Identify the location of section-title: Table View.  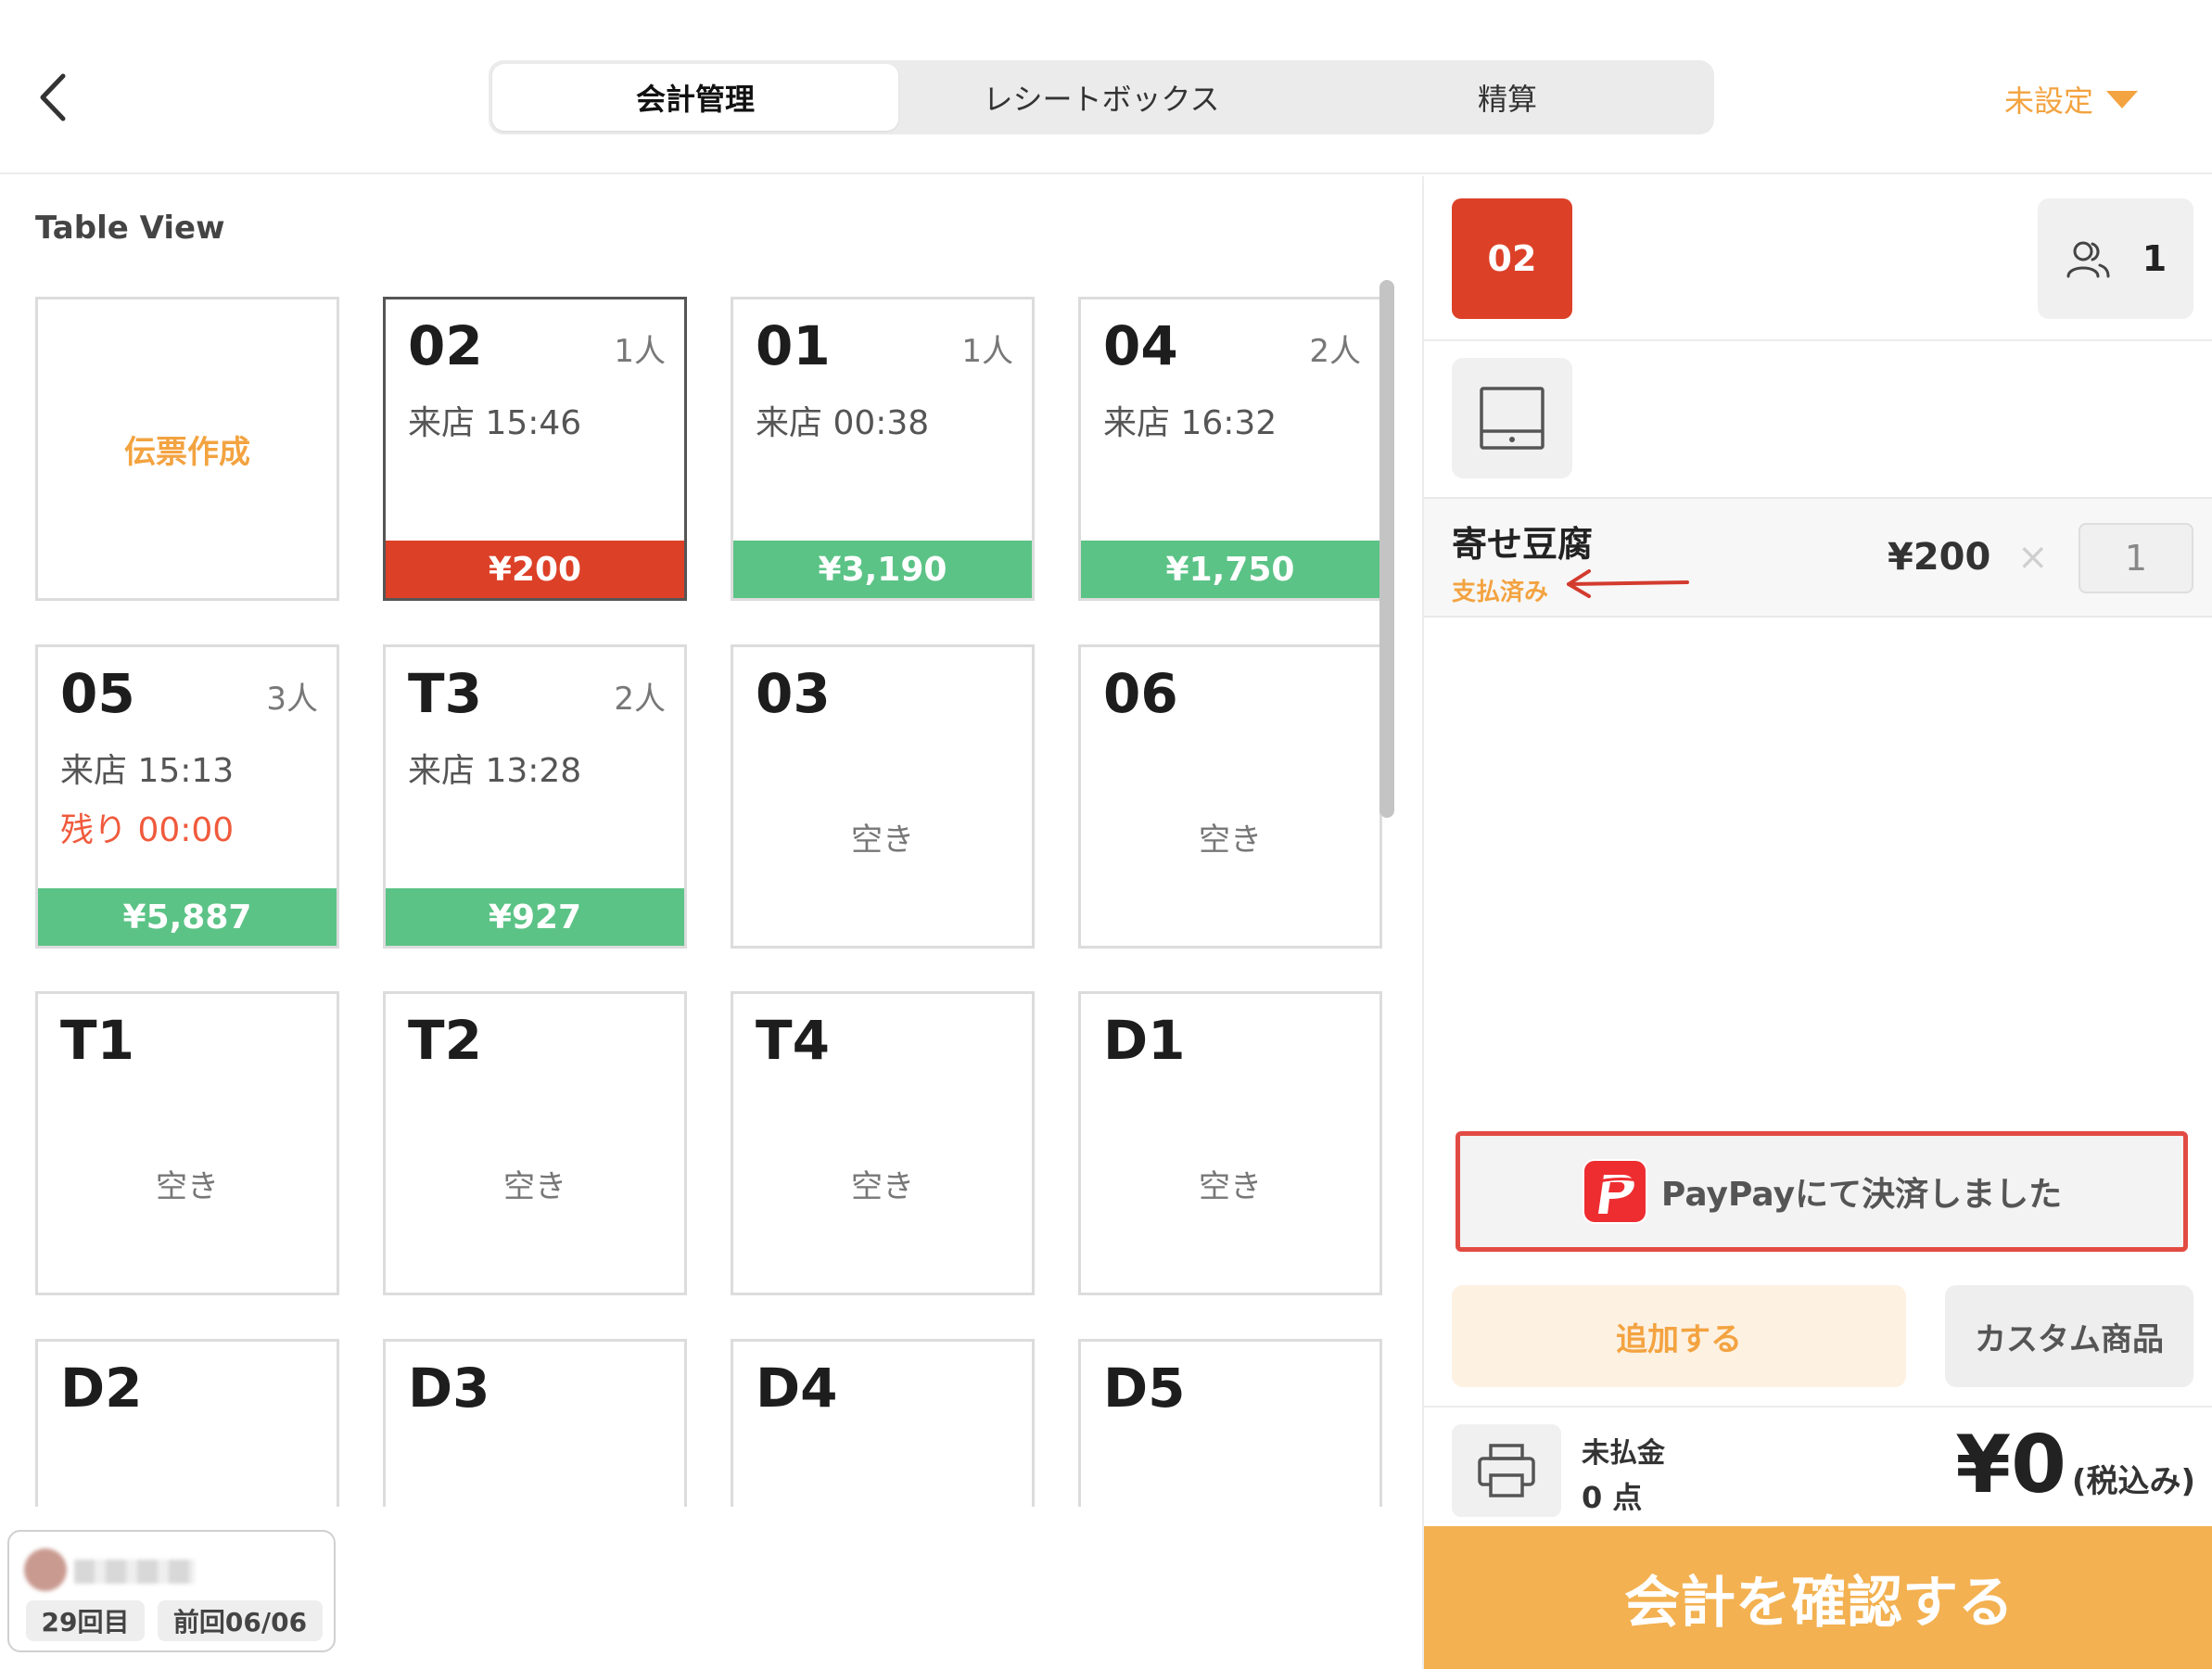
(130, 228).